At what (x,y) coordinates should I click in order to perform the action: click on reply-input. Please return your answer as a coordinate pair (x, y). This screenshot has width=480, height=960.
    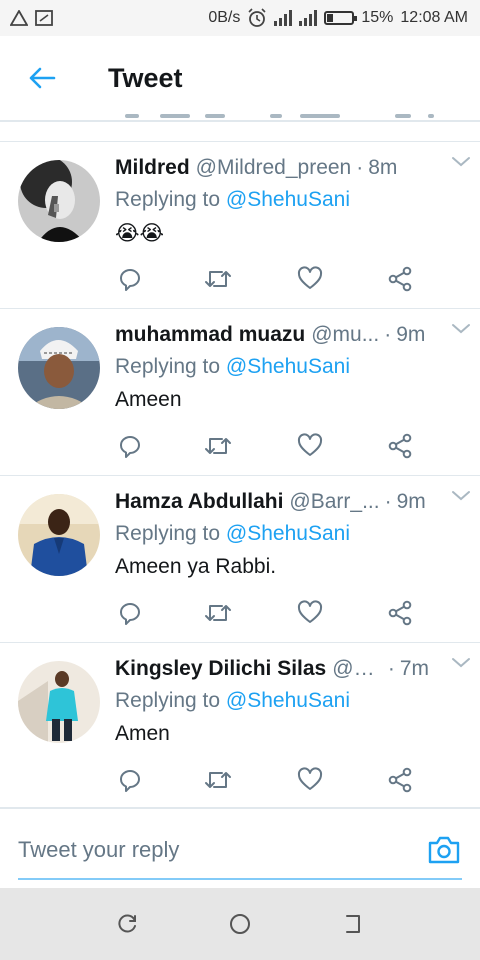
    Looking at the image, I should click on (216, 850).